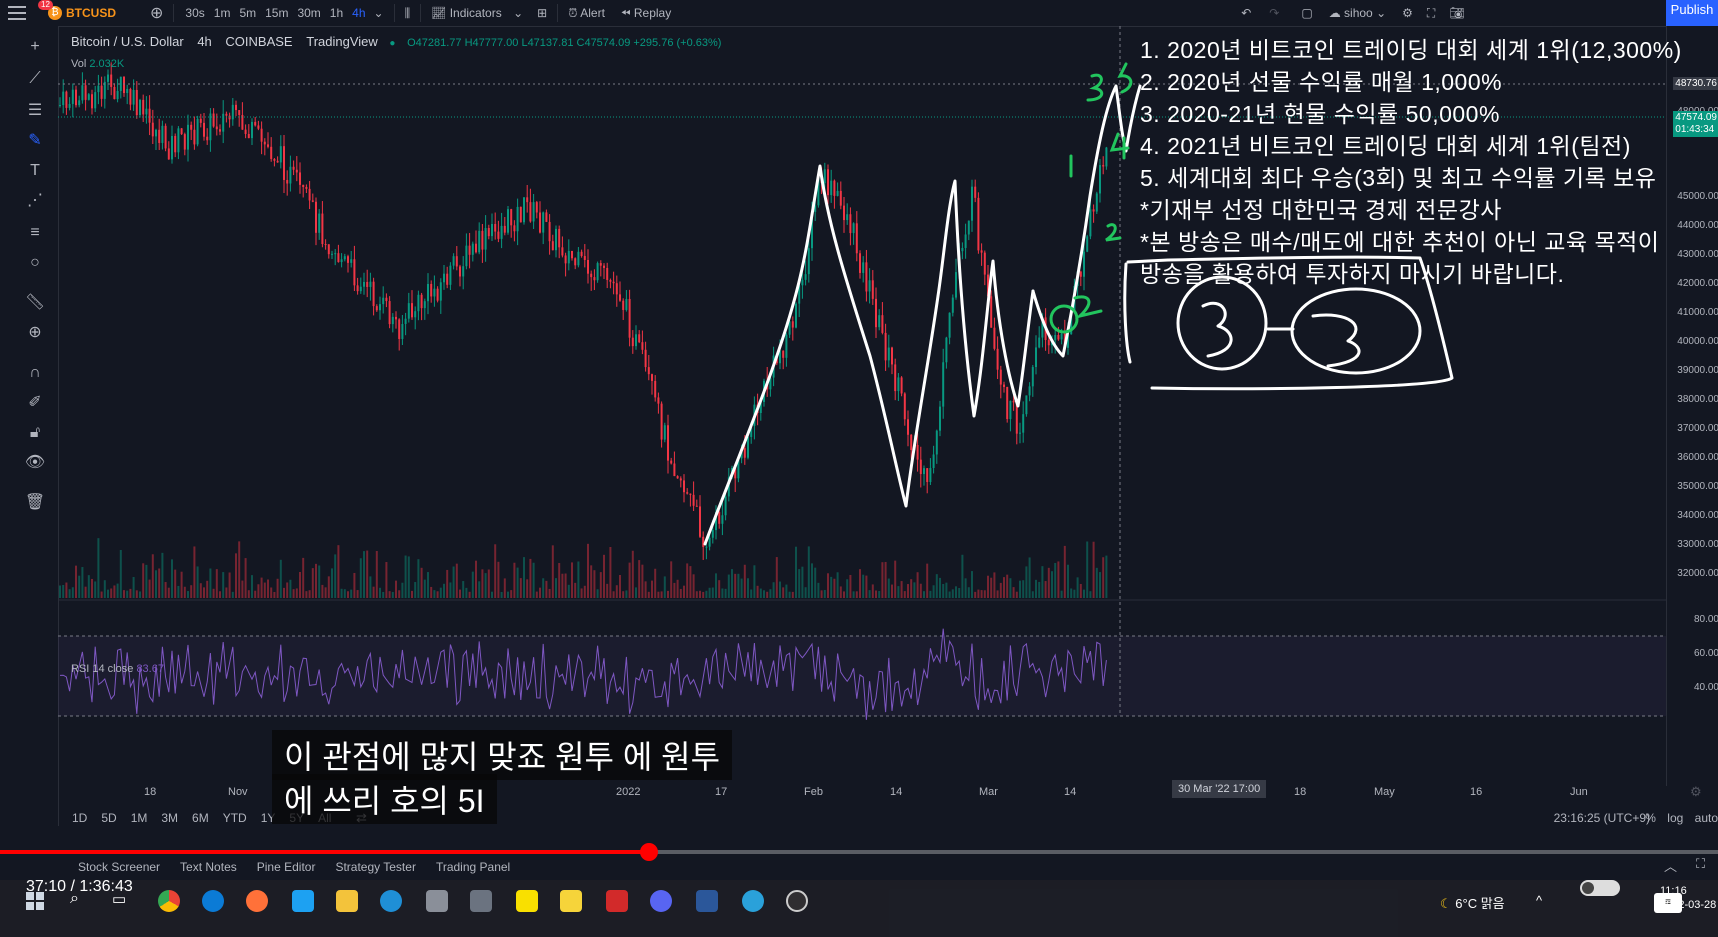 The height and width of the screenshot is (937, 1718). Describe the element at coordinates (1274, 13) in the screenshot. I see `redo-icon: ↷` at that location.